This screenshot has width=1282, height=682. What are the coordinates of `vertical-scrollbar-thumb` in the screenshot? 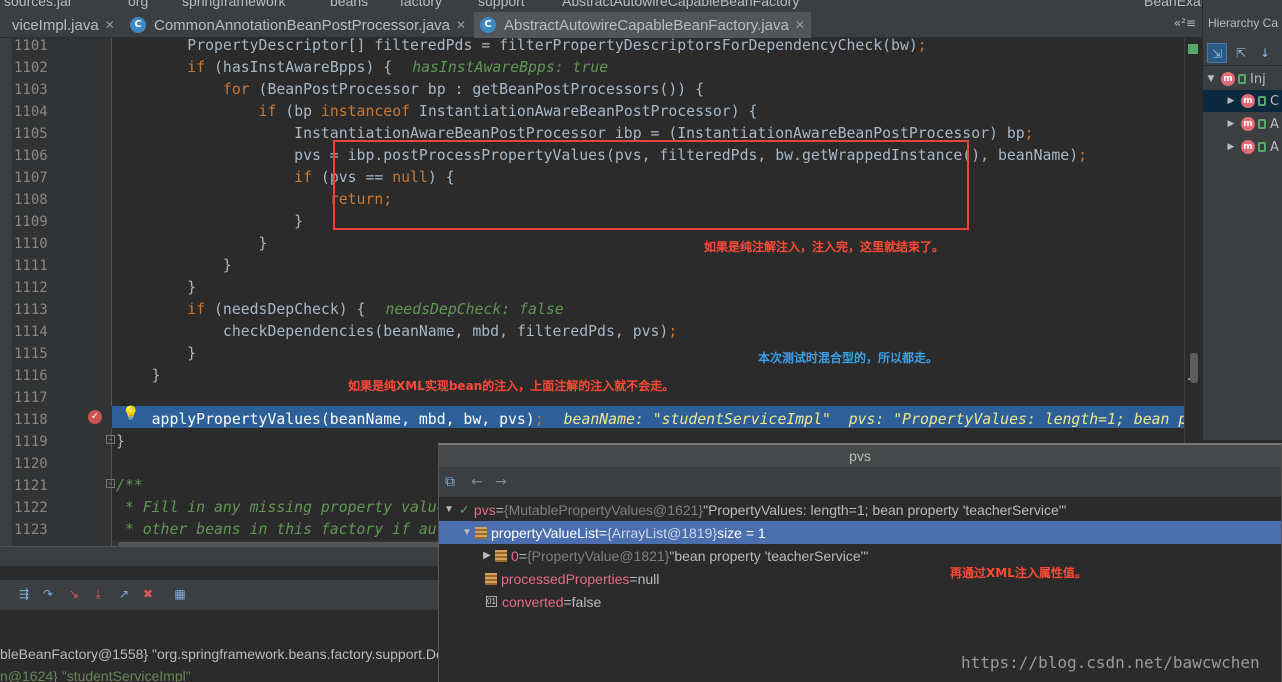 It's located at (1194, 368).